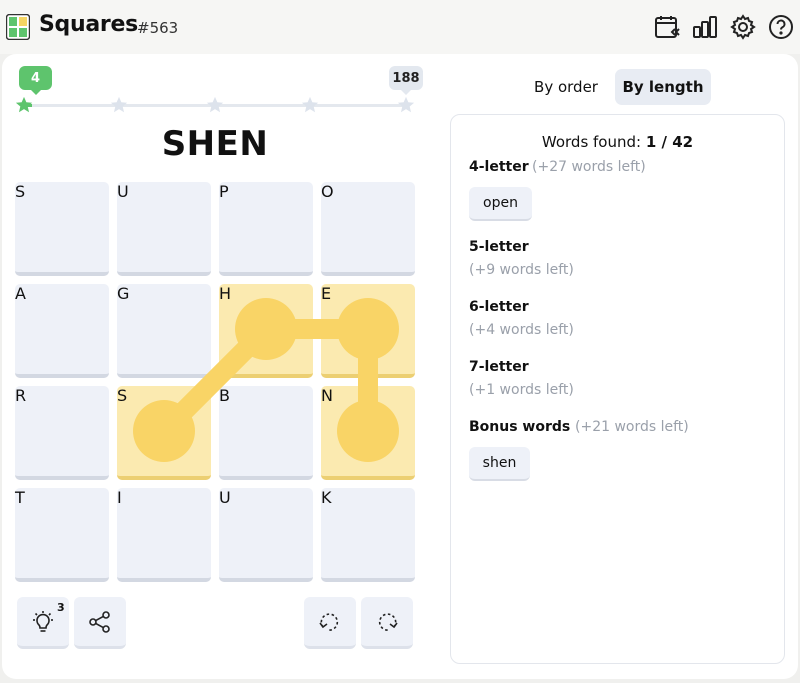 The image size is (800, 683). I want to click on found-word-chip: open, so click(500, 204).